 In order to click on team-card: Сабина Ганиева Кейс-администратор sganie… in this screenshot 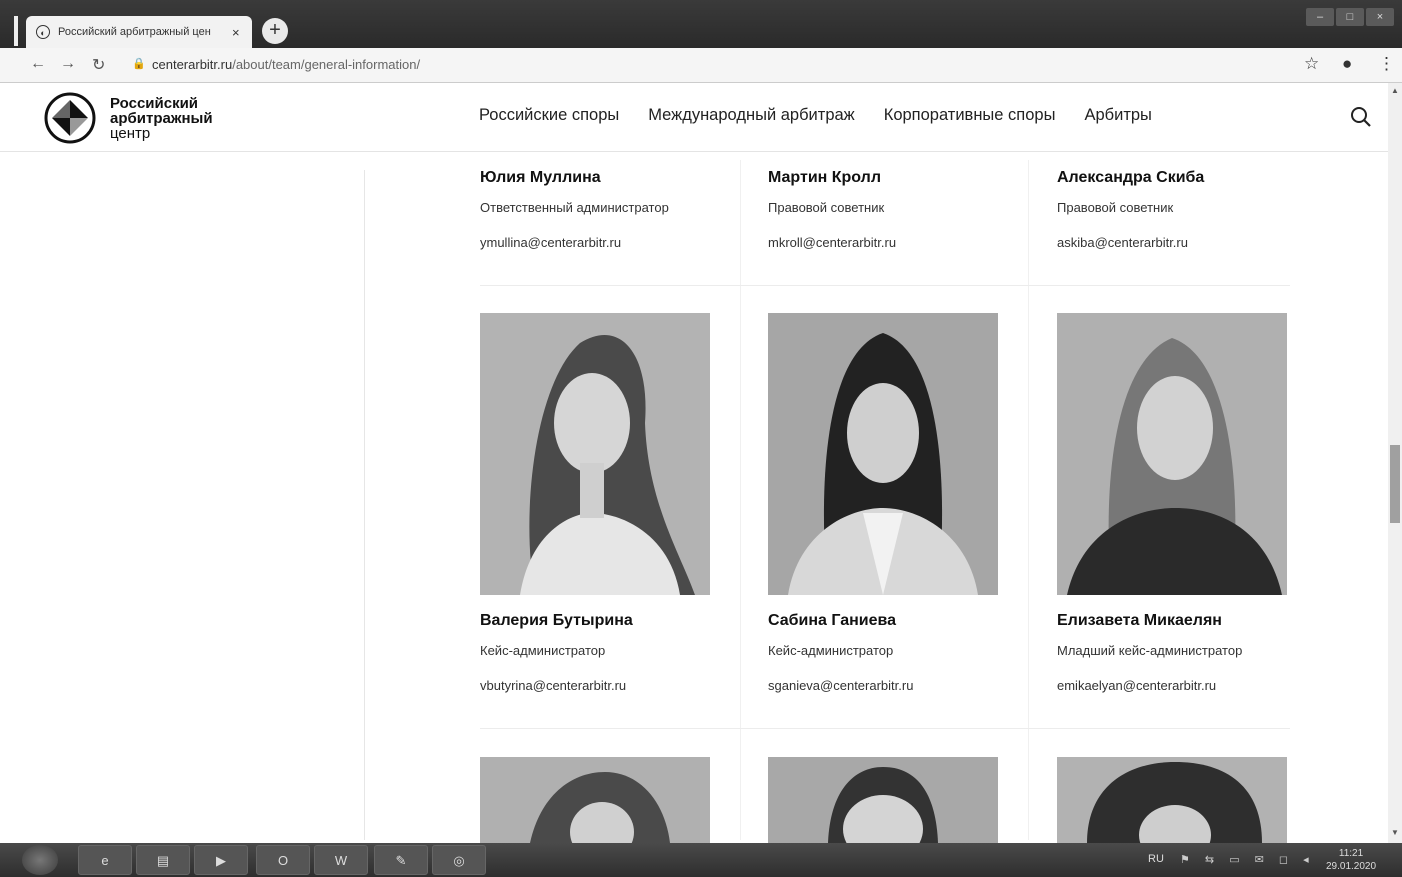, I will do `click(888, 503)`.